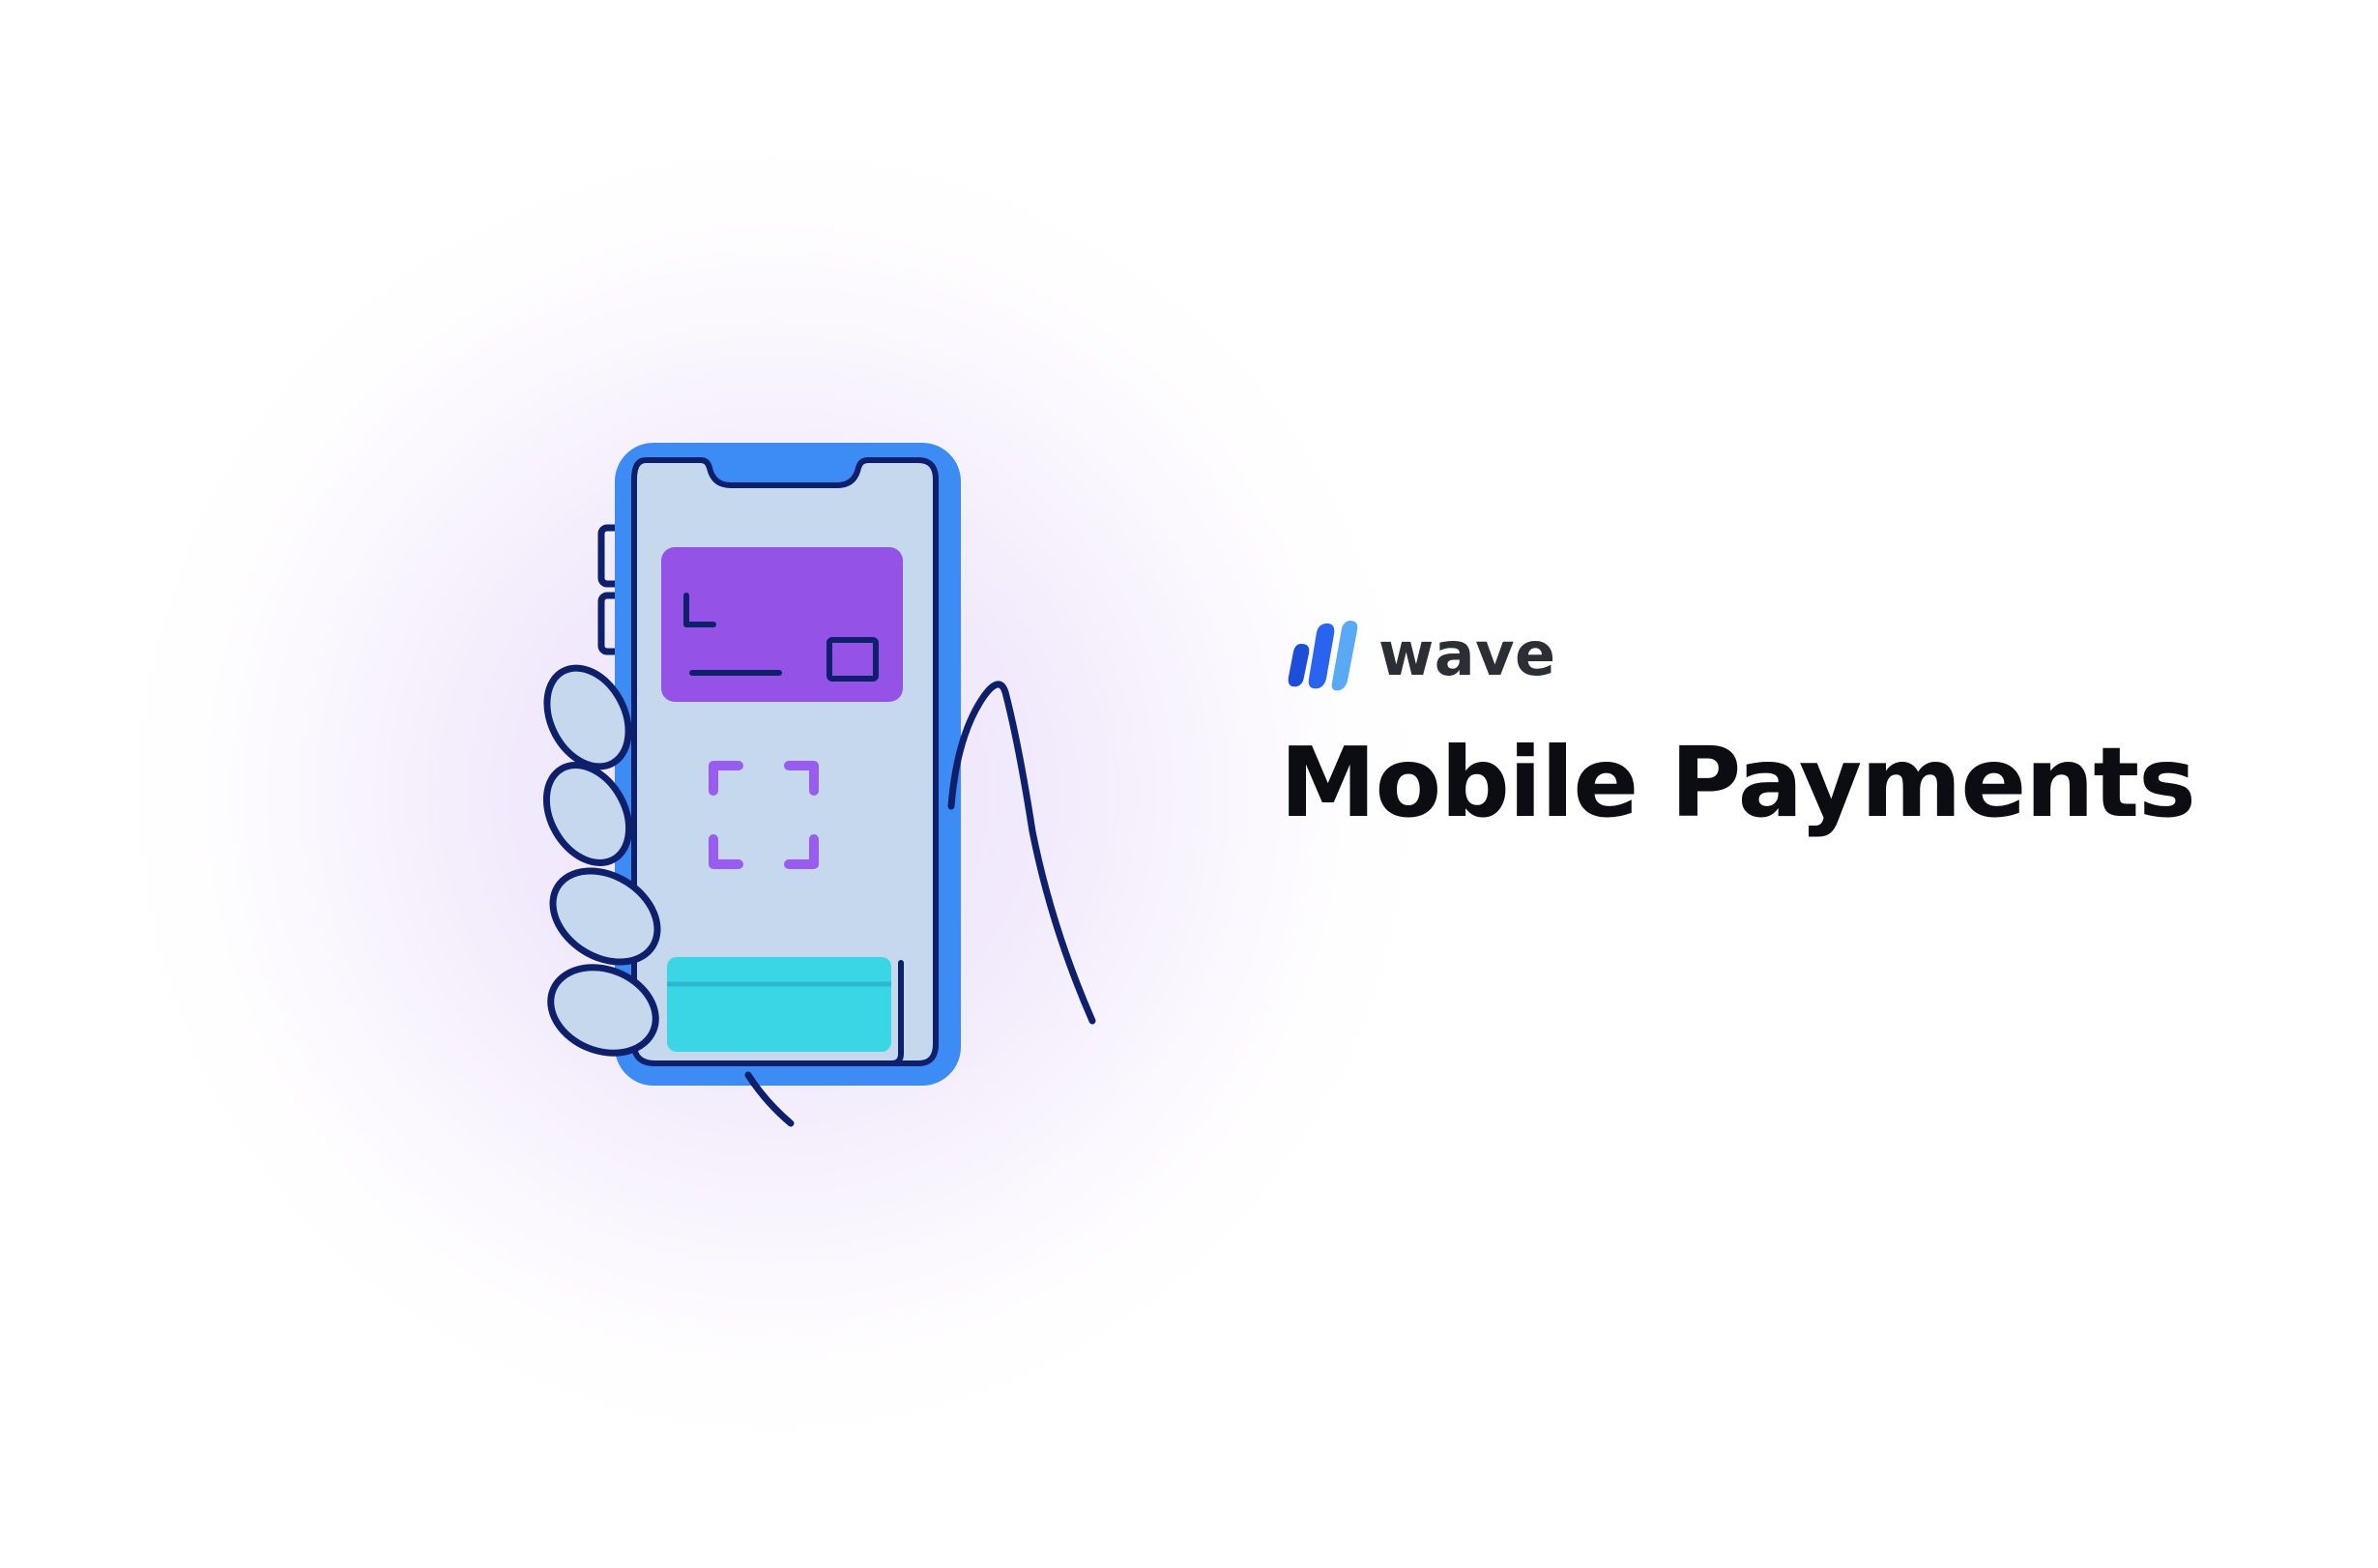 Image resolution: width=2378 pixels, height=1568 pixels. What do you see at coordinates (1022, 853) in the screenshot?
I see `thumb-outline` at bounding box center [1022, 853].